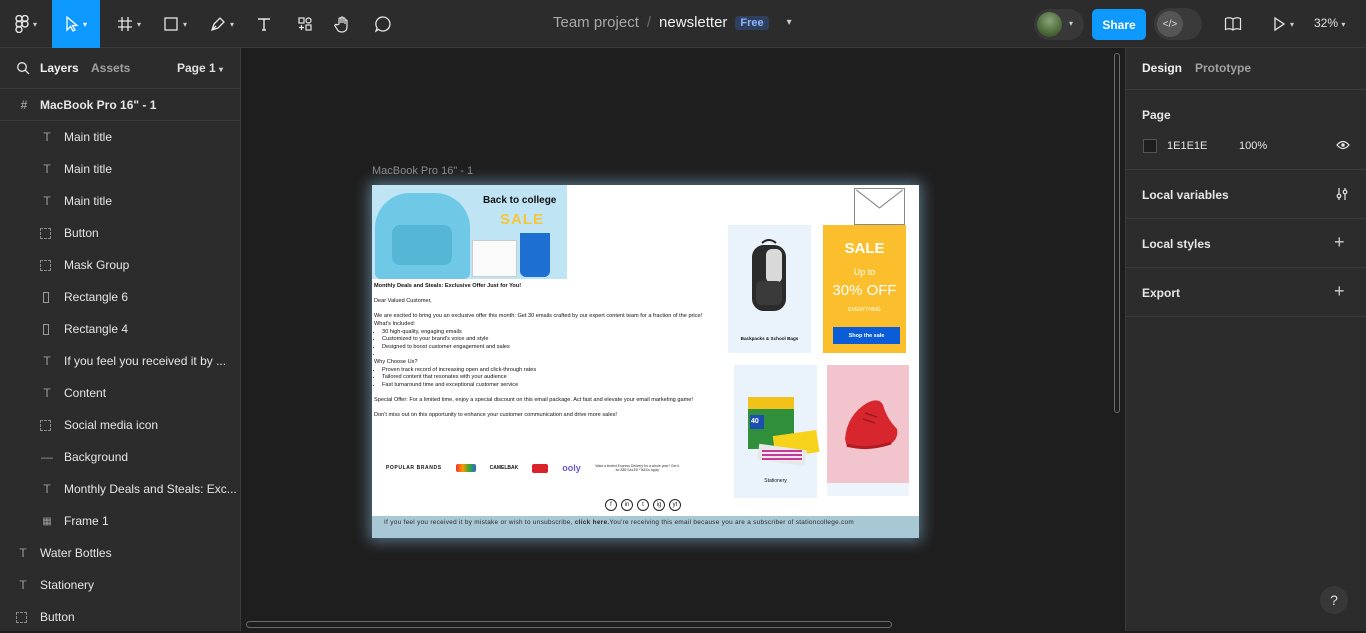  What do you see at coordinates (596, 22) in the screenshot?
I see `project-name: Team project` at bounding box center [596, 22].